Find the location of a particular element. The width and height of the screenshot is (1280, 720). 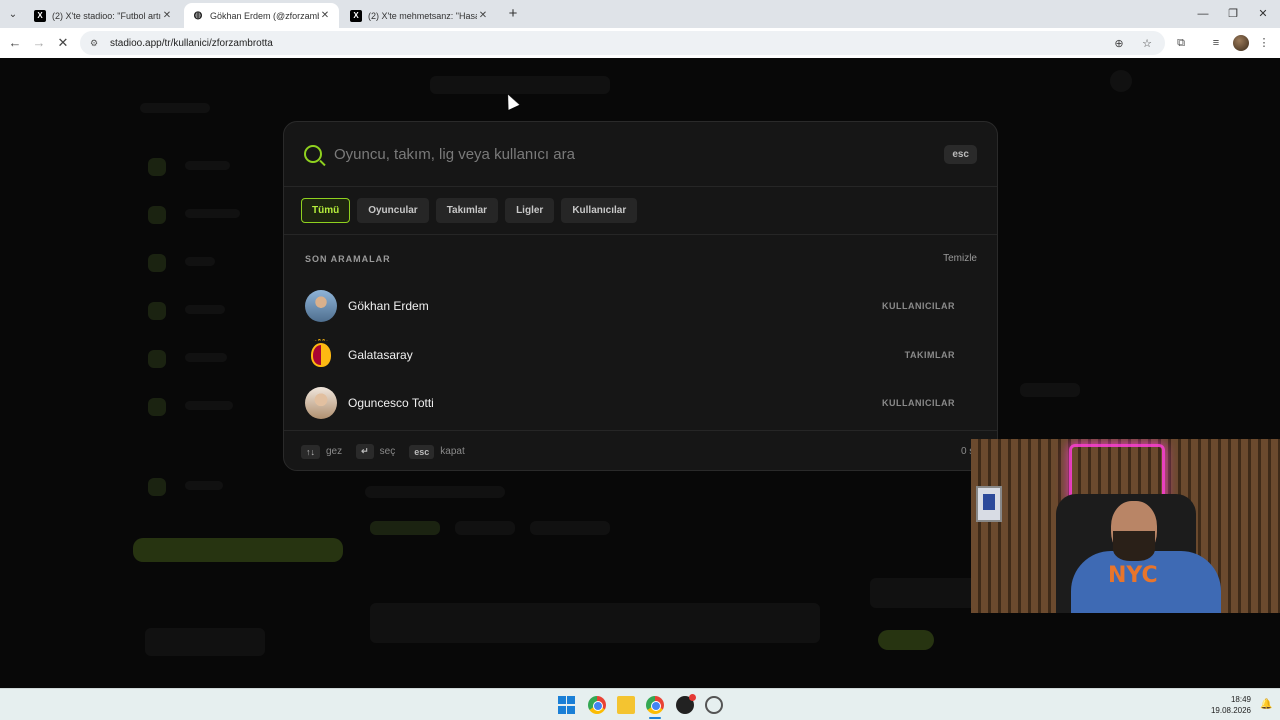

file-explorer-icon is located at coordinates (626, 705).